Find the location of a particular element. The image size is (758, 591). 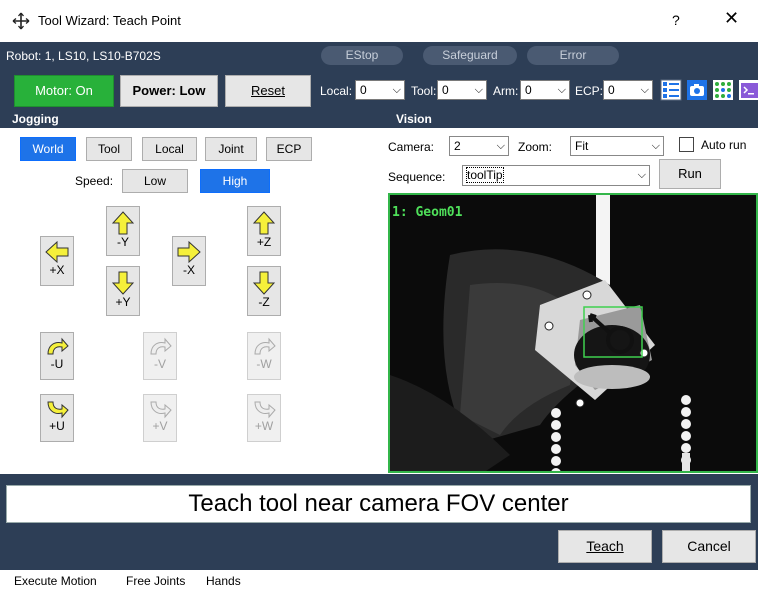

ecp-select: 0 ⌵ is located at coordinates (628, 90).